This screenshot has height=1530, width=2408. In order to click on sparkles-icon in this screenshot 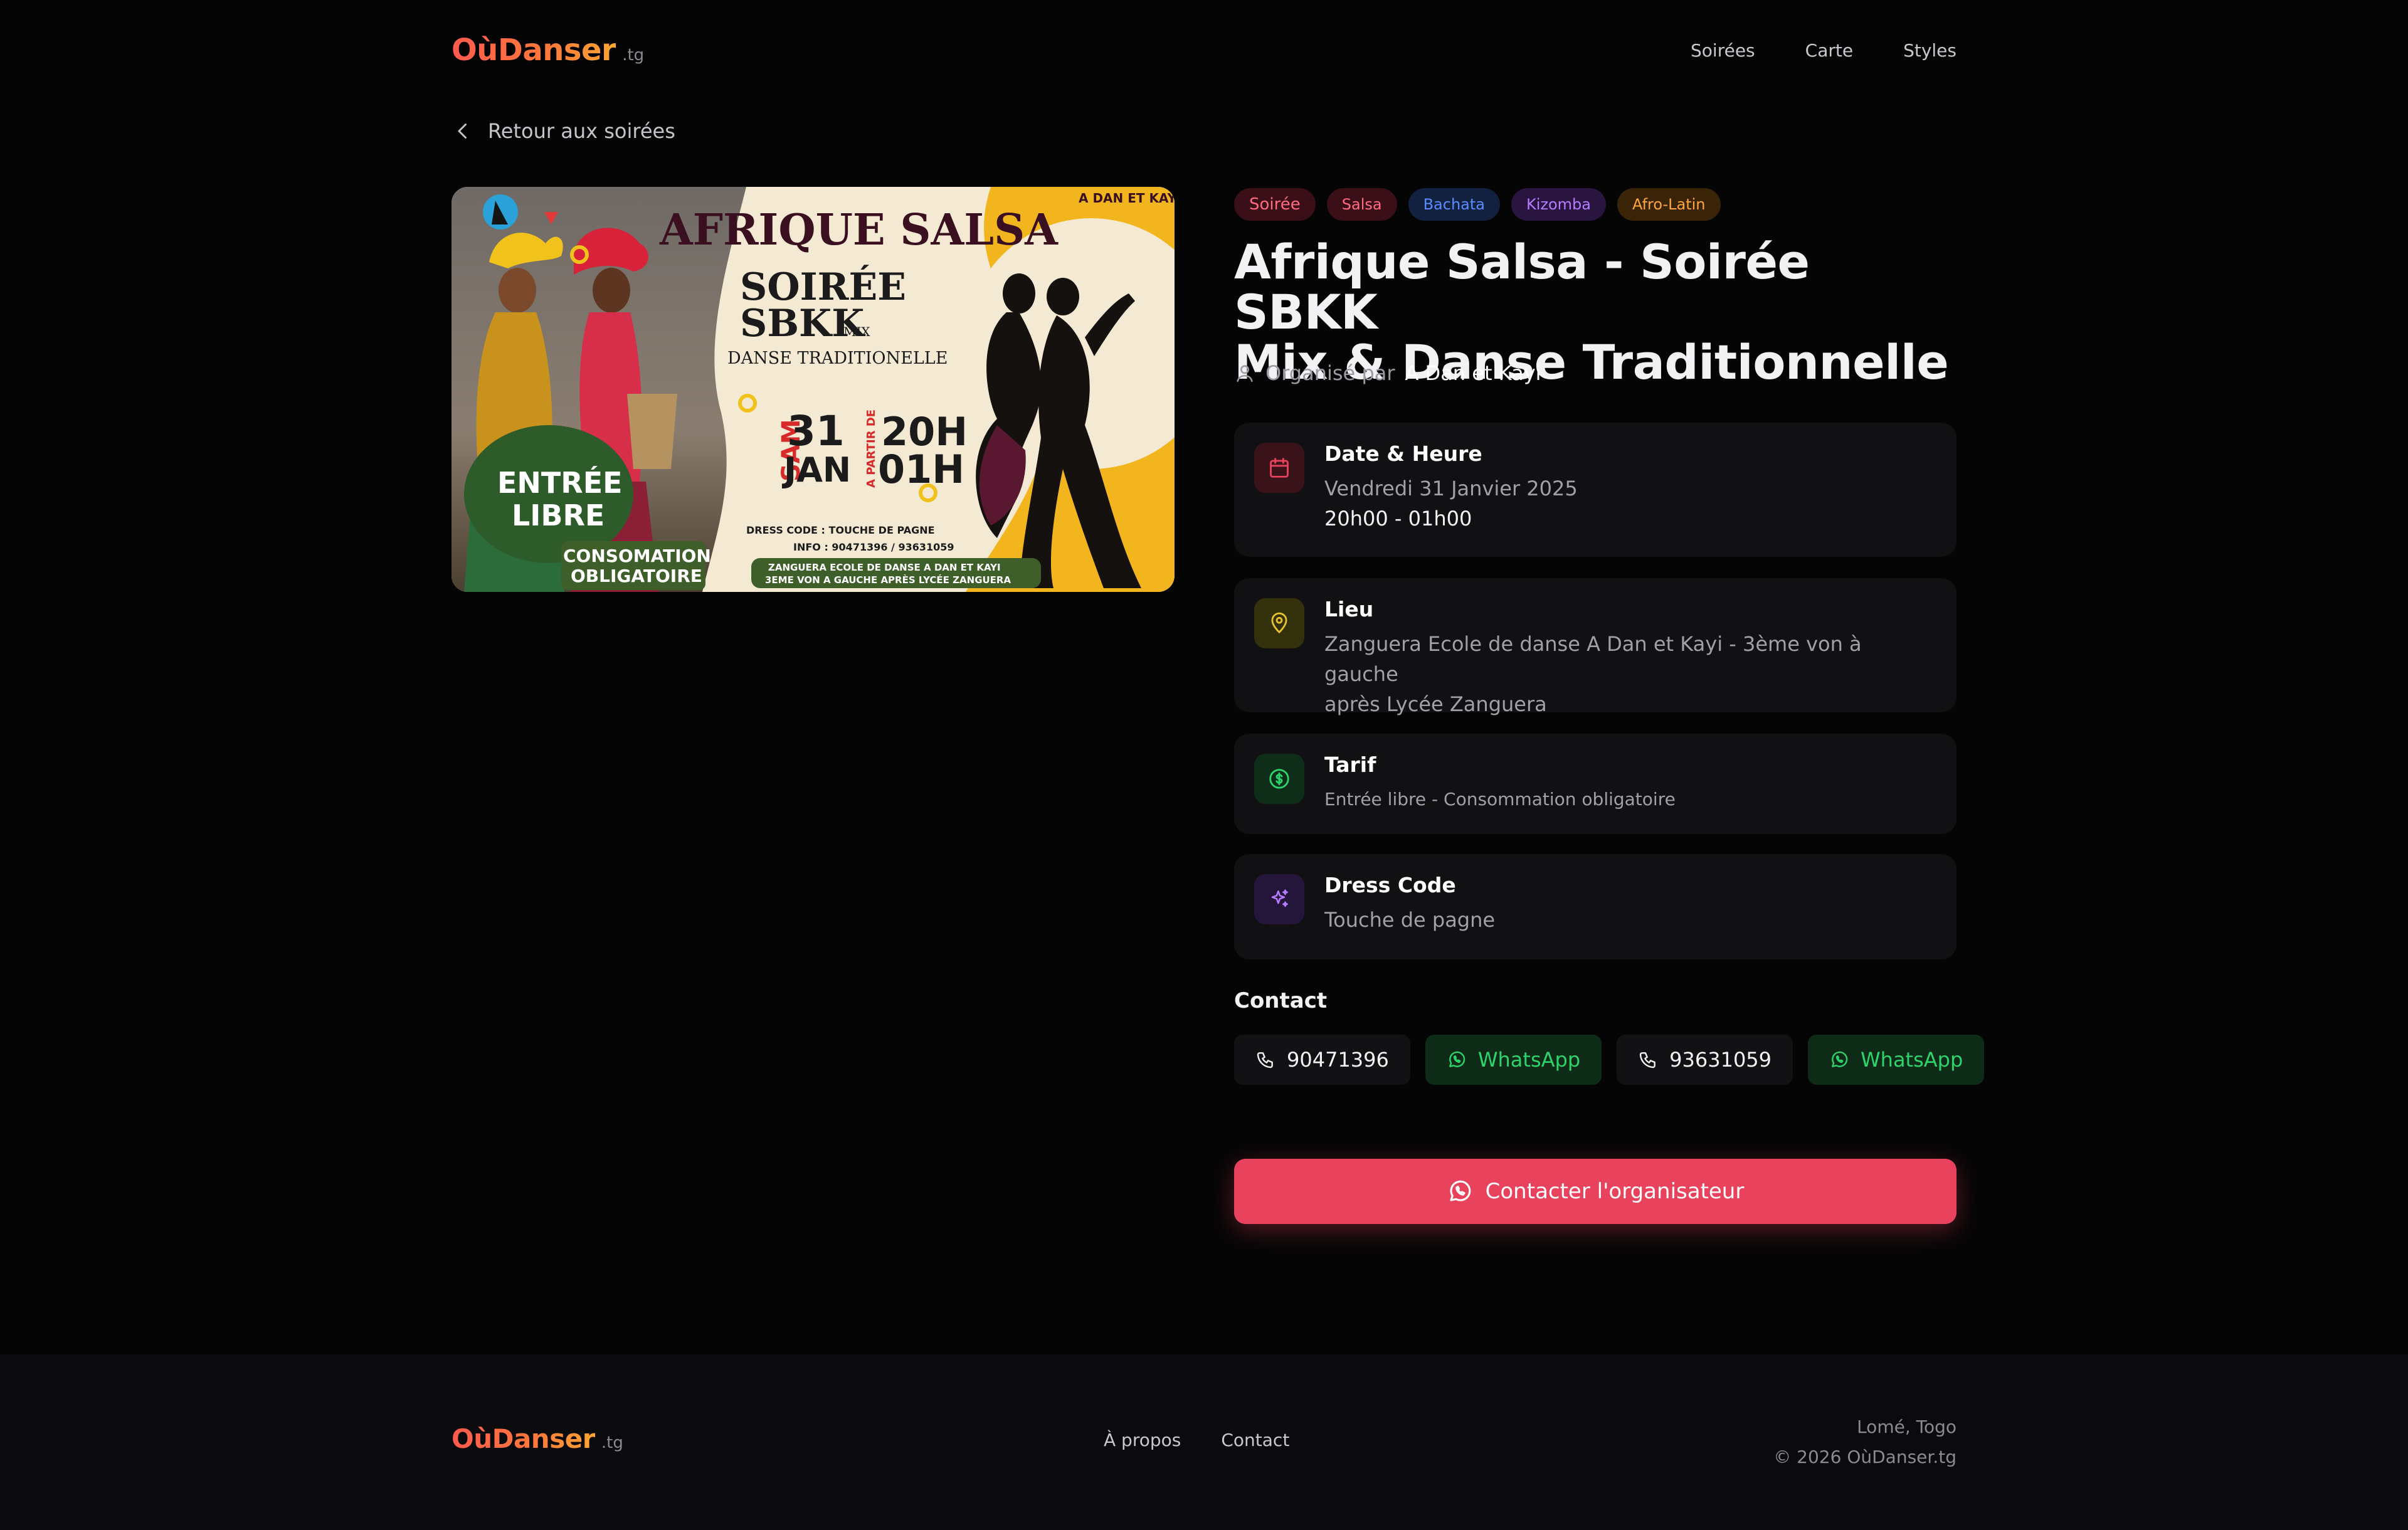, I will do `click(1279, 898)`.